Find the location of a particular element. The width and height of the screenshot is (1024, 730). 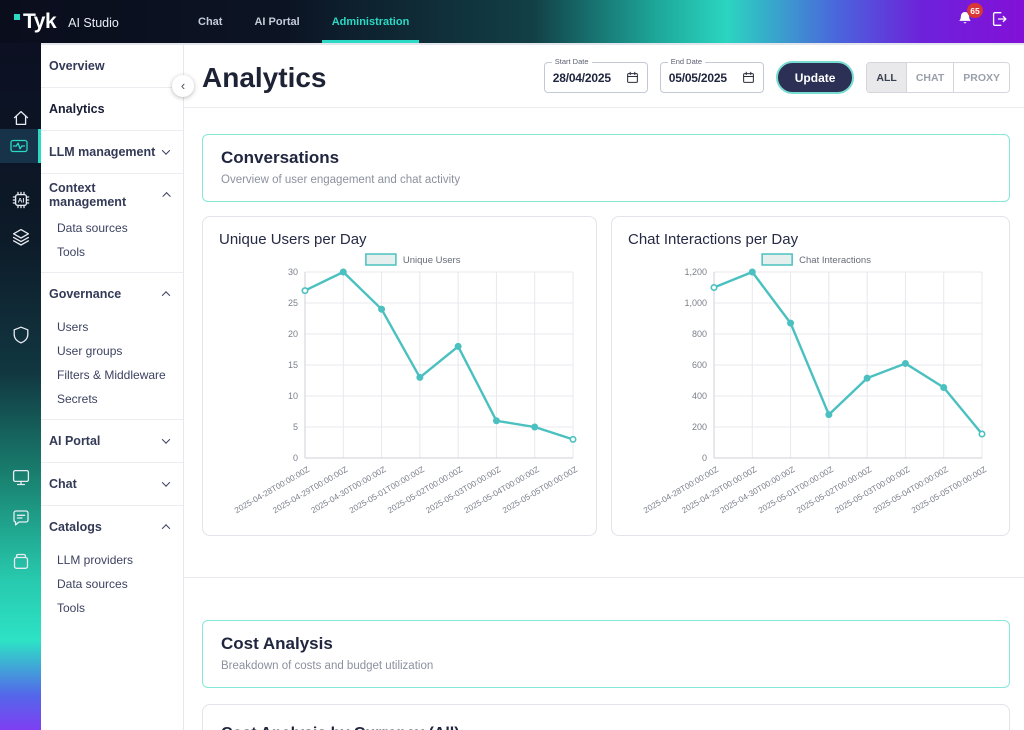

sidebar-item-governance: Governance is located at coordinates (112, 294).